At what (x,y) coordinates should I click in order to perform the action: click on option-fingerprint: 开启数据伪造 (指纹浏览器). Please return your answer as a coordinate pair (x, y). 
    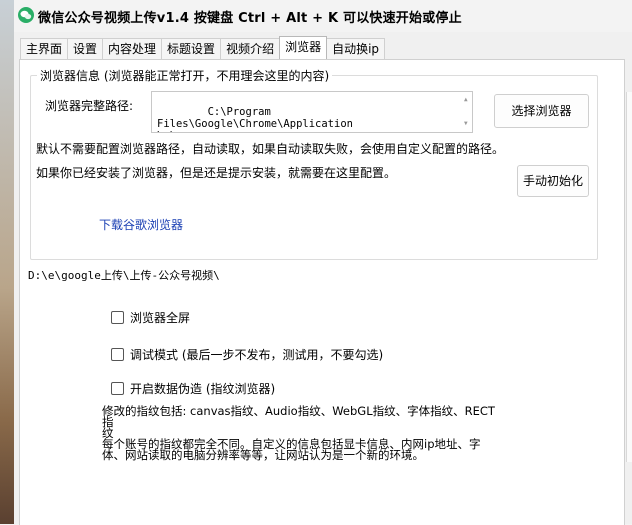
    Looking at the image, I should click on (193, 388).